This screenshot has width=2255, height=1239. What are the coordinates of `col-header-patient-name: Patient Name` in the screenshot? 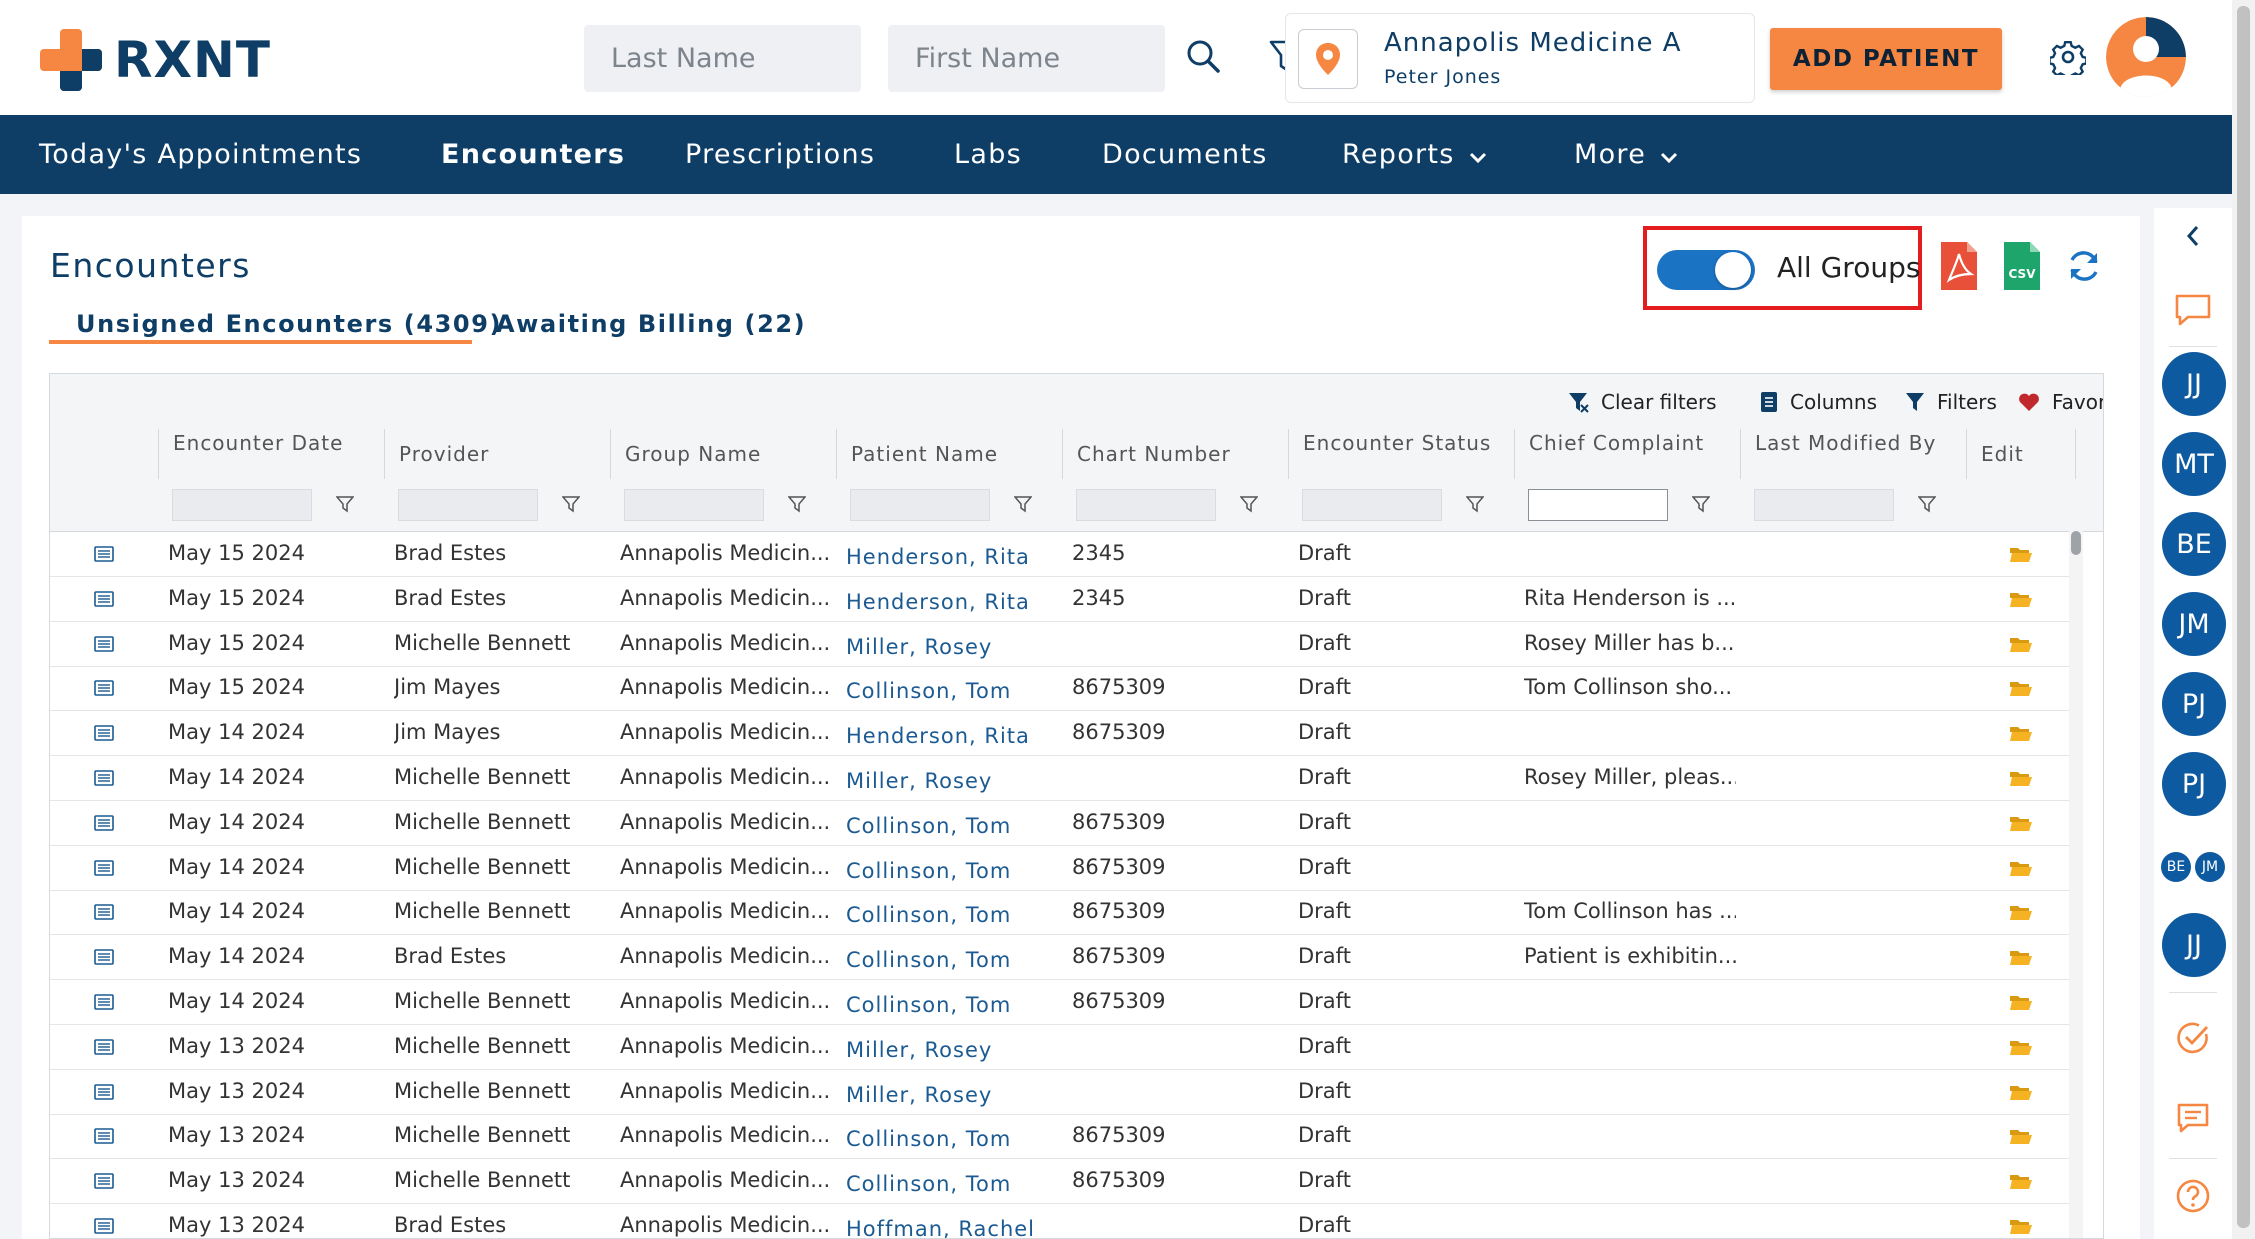 It's located at (949, 454).